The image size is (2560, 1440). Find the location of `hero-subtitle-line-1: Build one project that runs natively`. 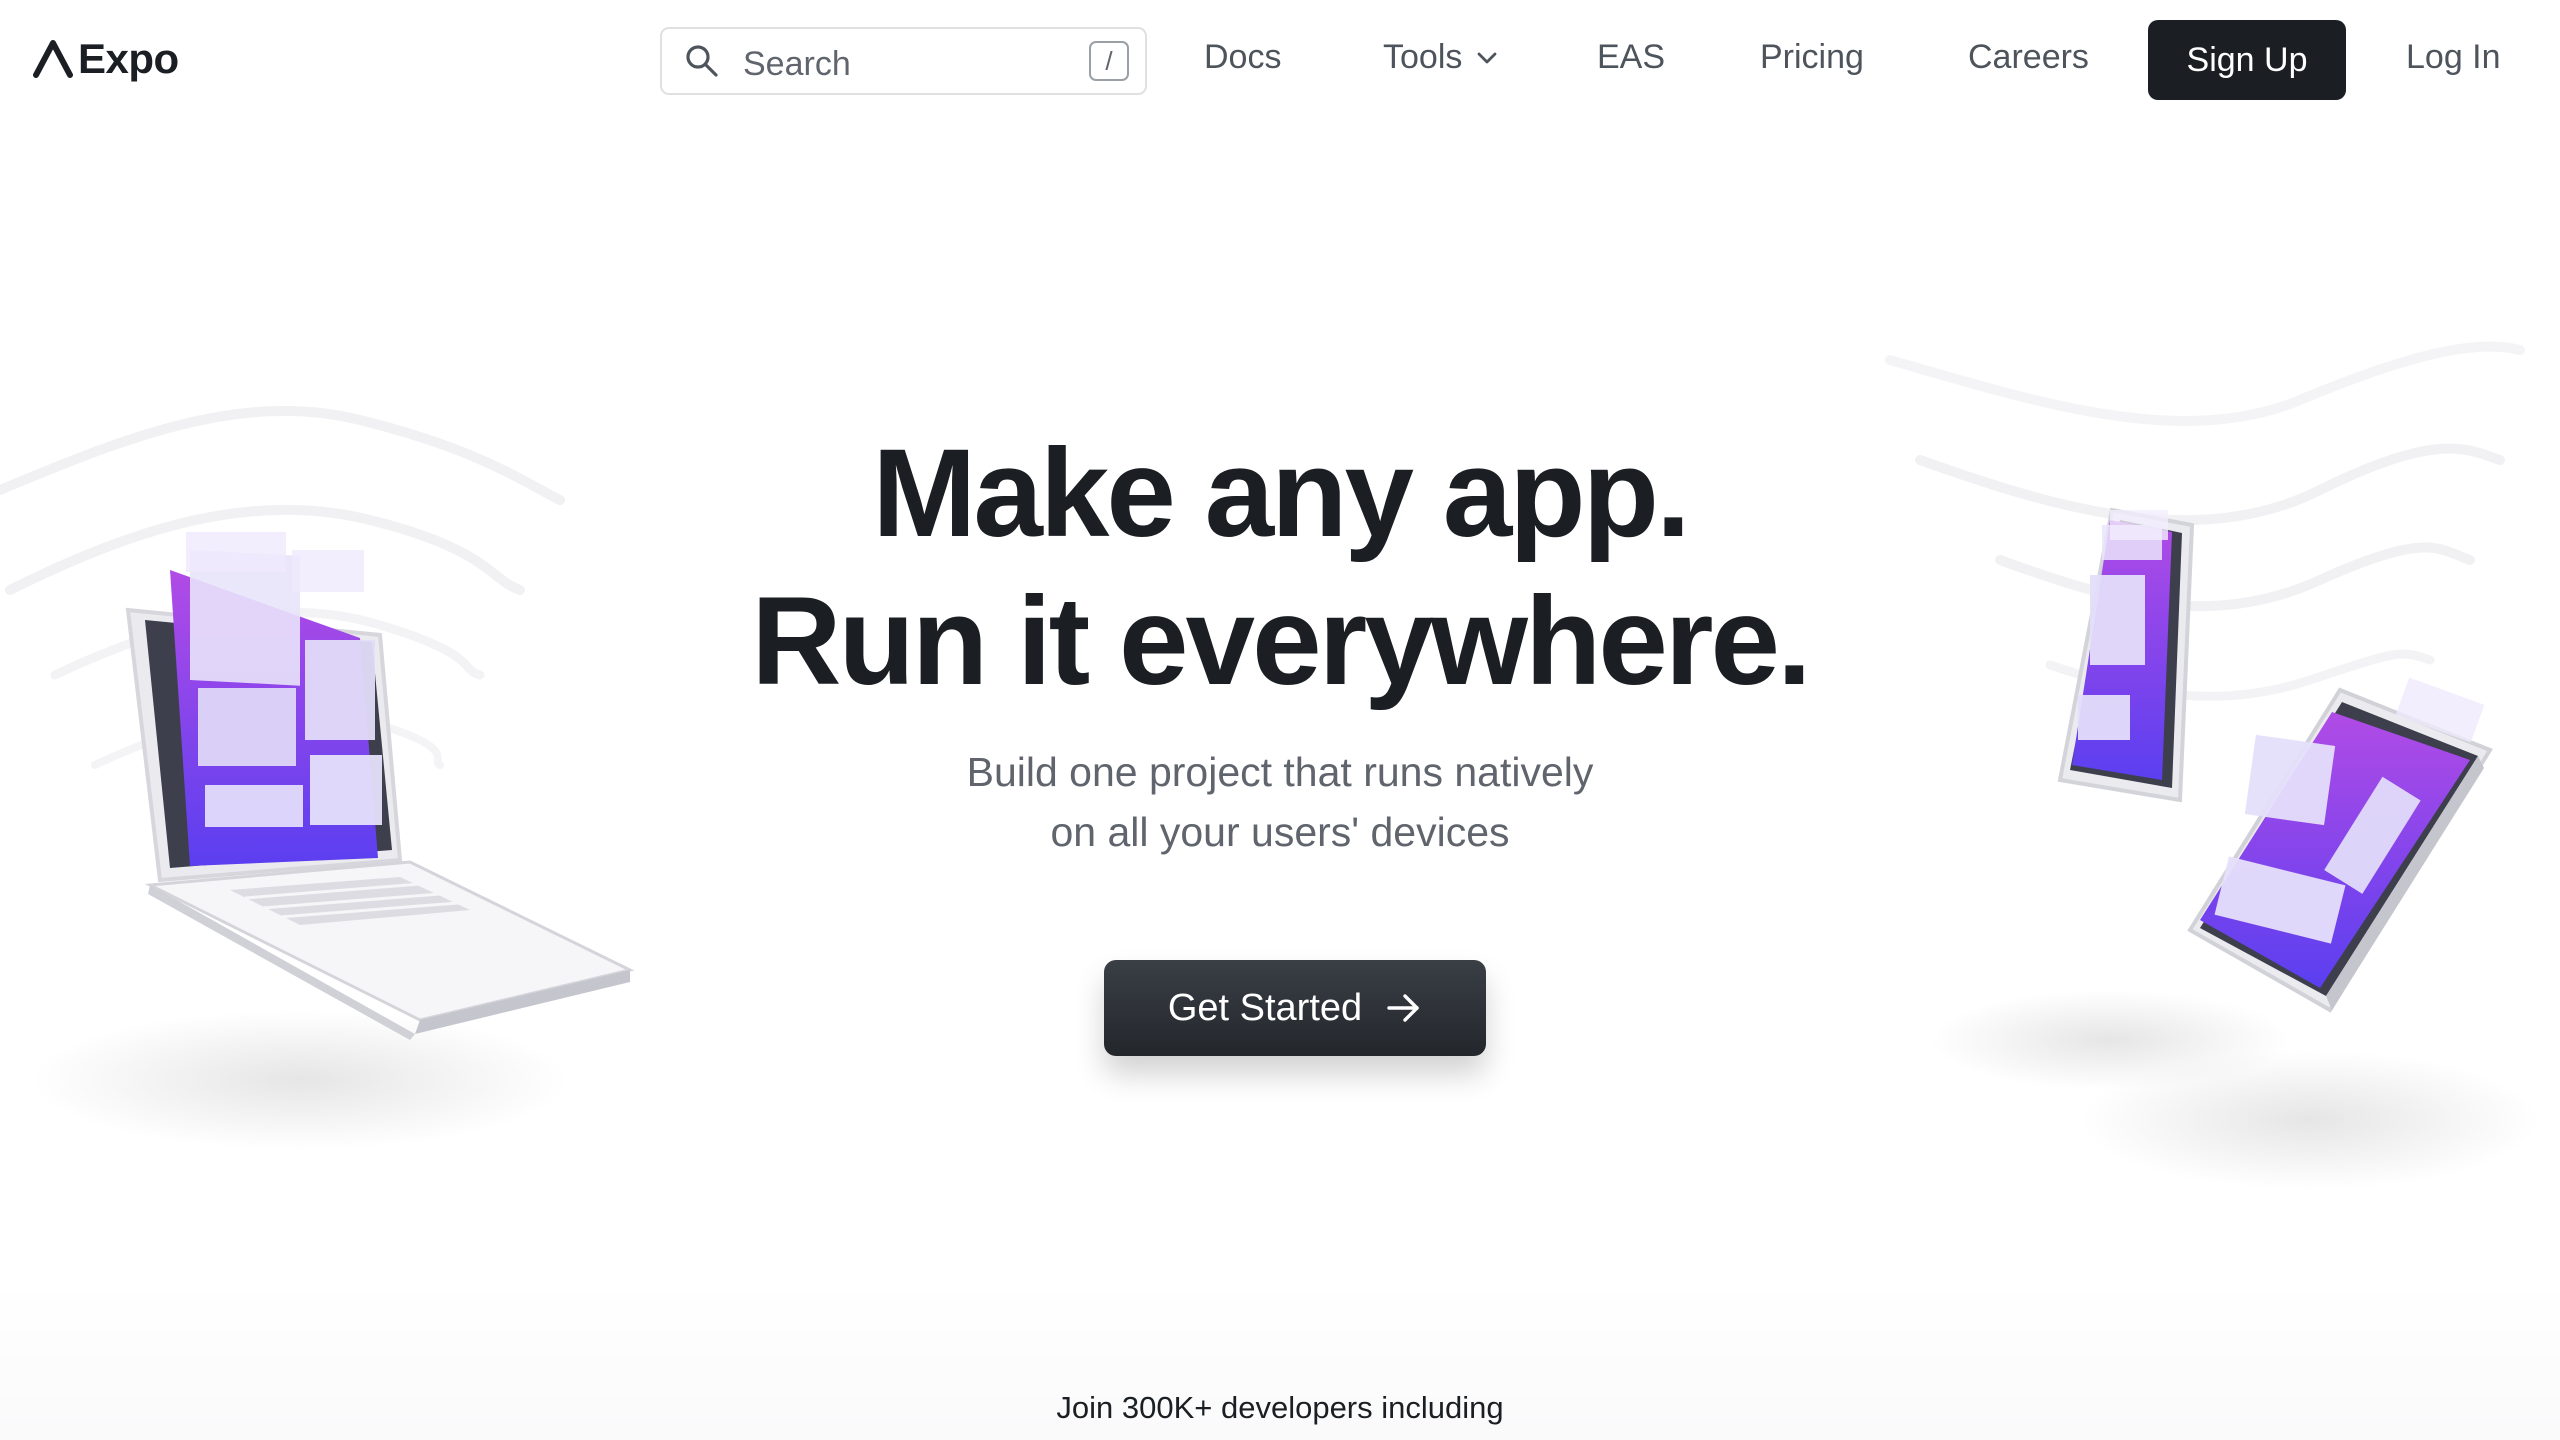

hero-subtitle-line-1: Build one project that runs natively is located at coordinates (1280, 772).